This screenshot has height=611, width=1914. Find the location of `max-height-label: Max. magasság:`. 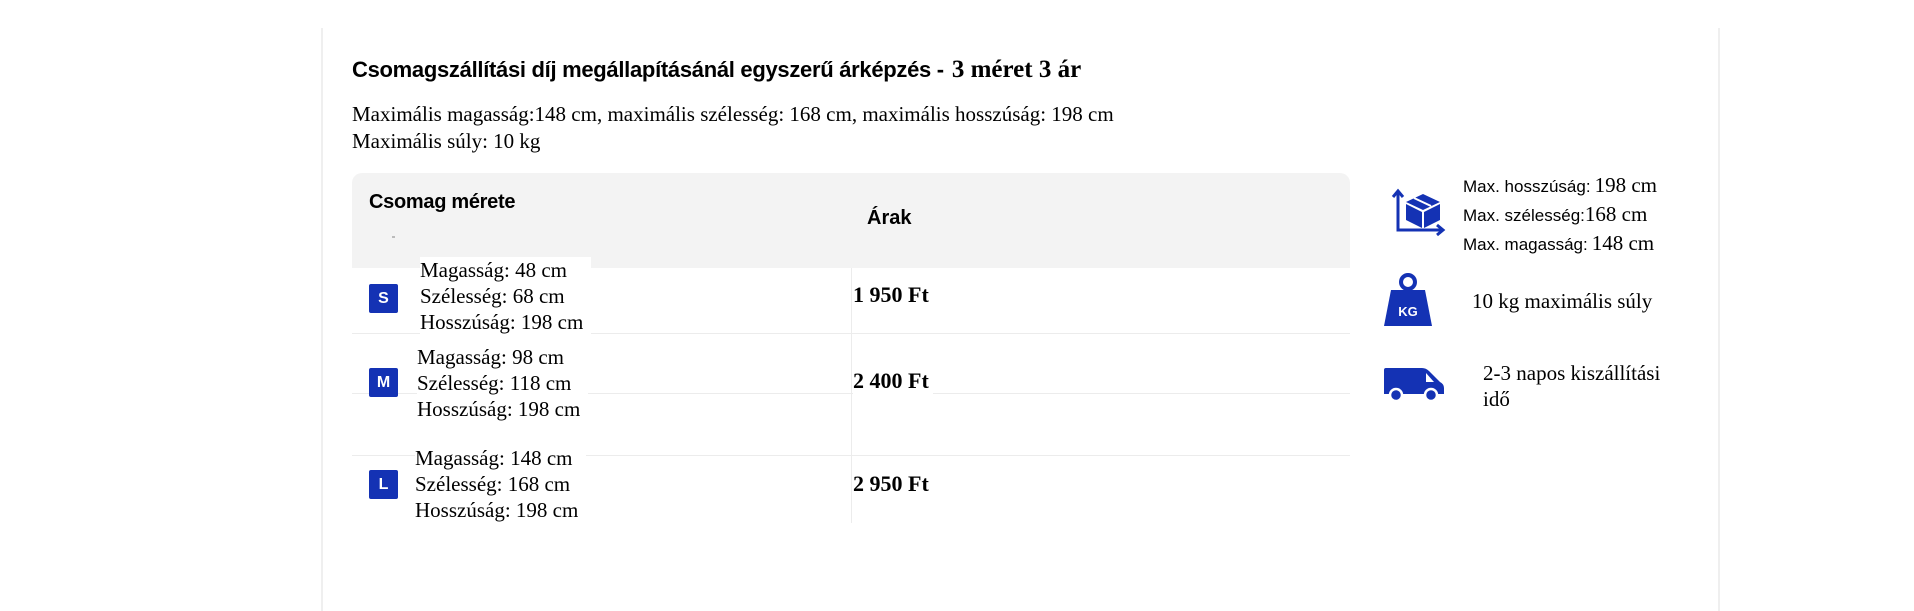

max-height-label: Max. magasság: is located at coordinates (1525, 244).